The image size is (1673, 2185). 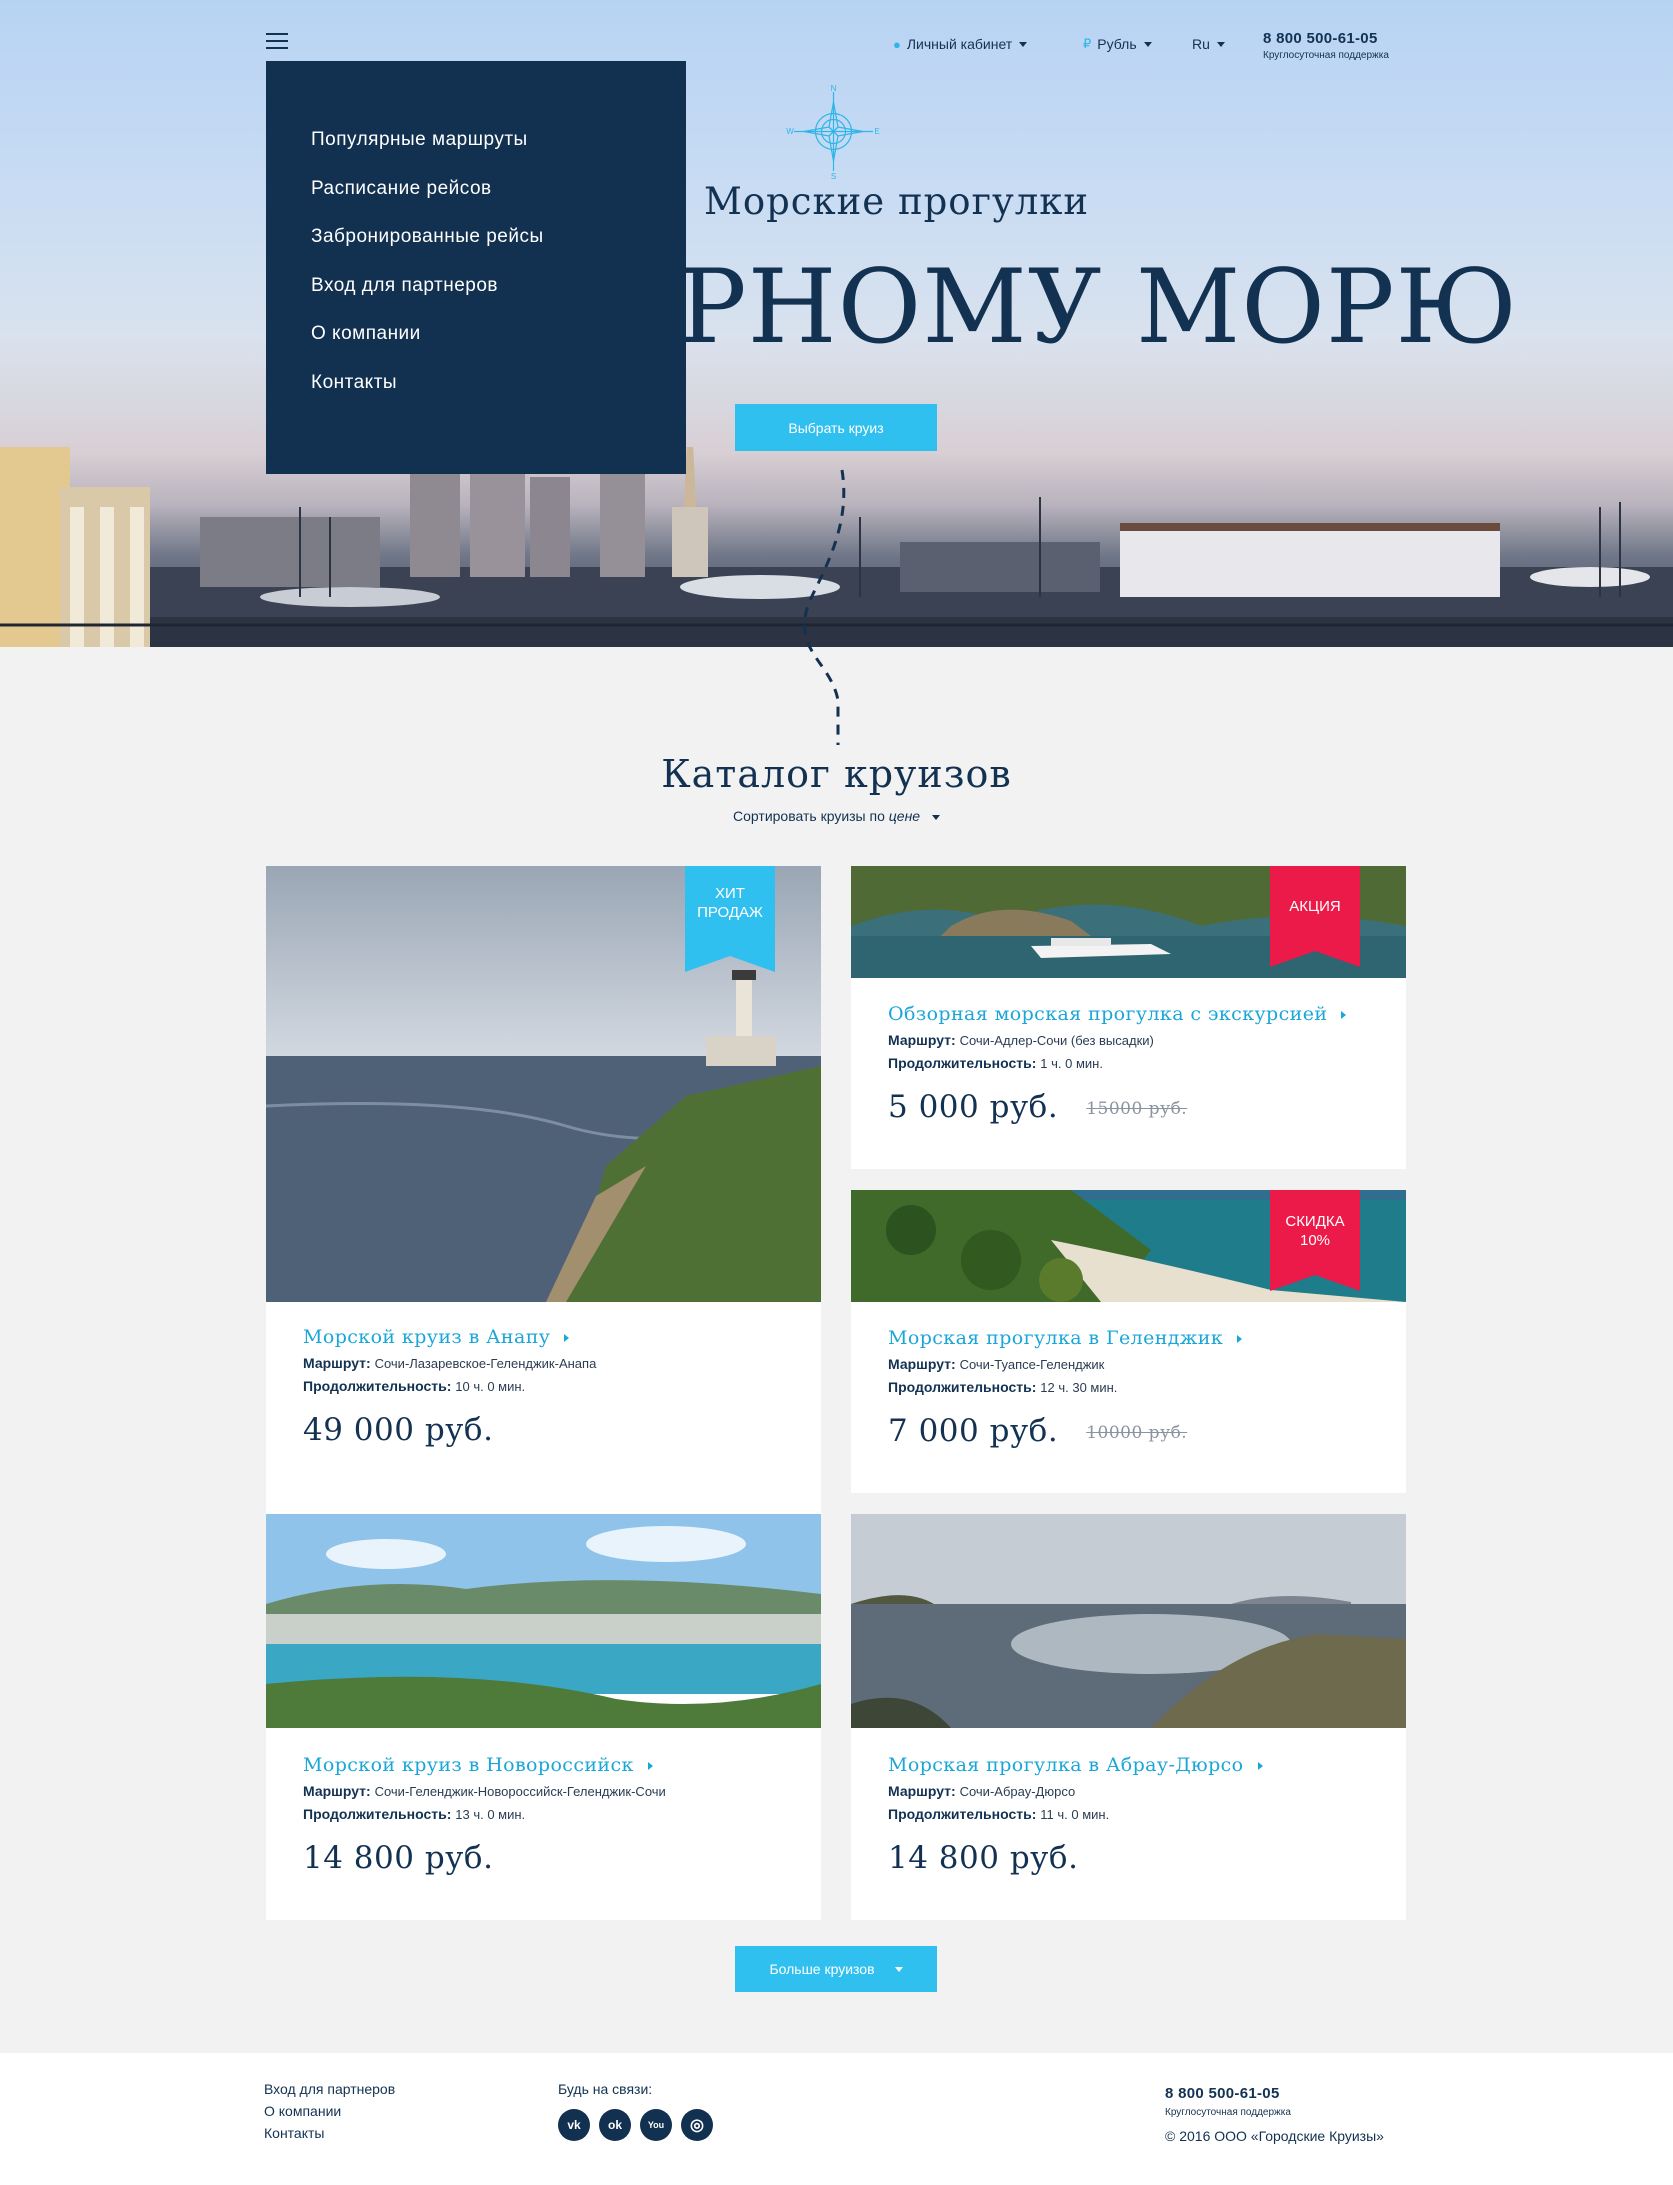 I want to click on menu-item-booked: Забронированные рейсы, so click(x=476, y=250).